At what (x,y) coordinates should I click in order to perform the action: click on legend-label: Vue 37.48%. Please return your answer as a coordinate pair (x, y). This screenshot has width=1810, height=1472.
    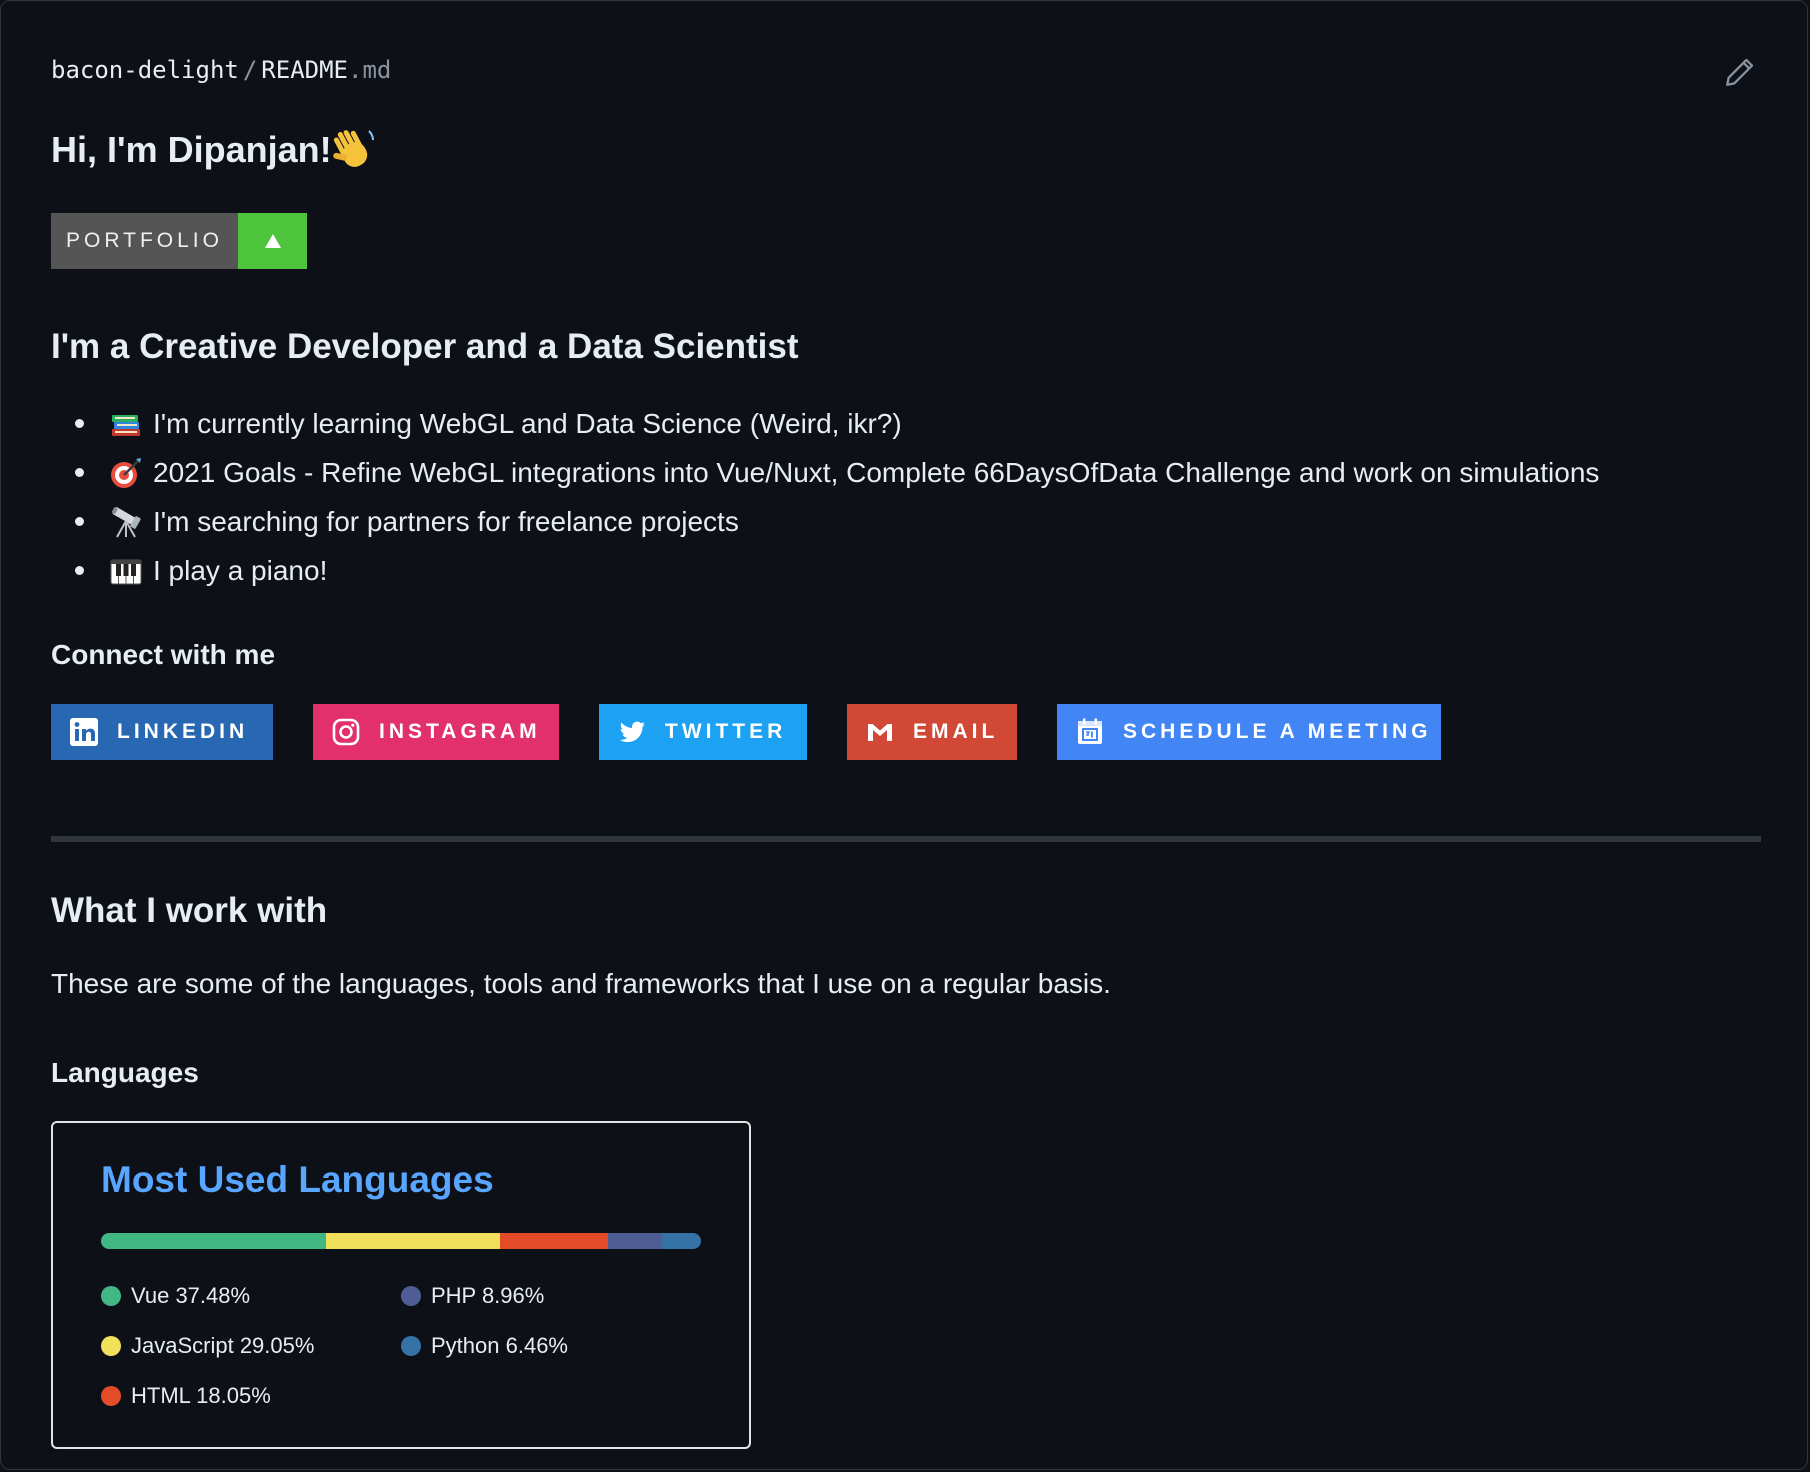
    Looking at the image, I should click on (191, 1295).